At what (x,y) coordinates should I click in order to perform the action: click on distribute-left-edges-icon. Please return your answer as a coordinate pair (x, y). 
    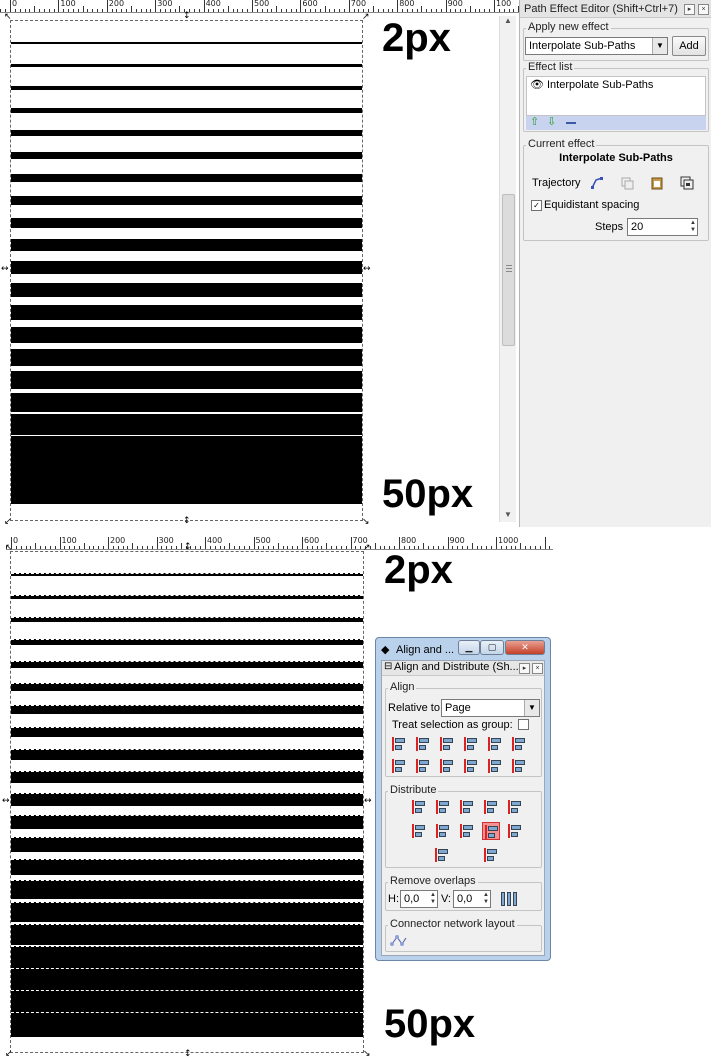
    Looking at the image, I should click on (419, 807).